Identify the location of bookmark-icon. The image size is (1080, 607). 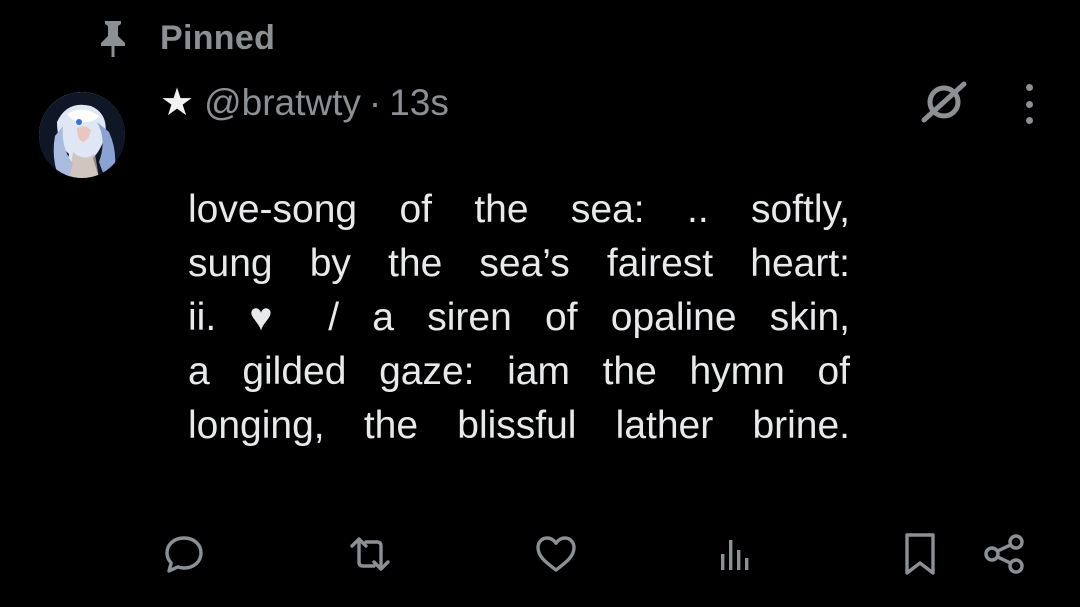
(920, 554).